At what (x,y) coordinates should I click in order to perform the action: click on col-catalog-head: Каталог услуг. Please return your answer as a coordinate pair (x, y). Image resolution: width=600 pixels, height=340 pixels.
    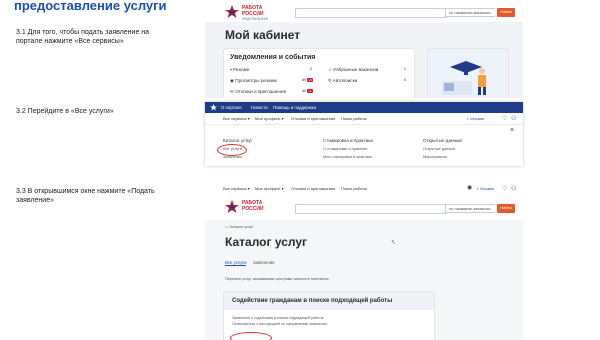
    Looking at the image, I should click on (238, 140).